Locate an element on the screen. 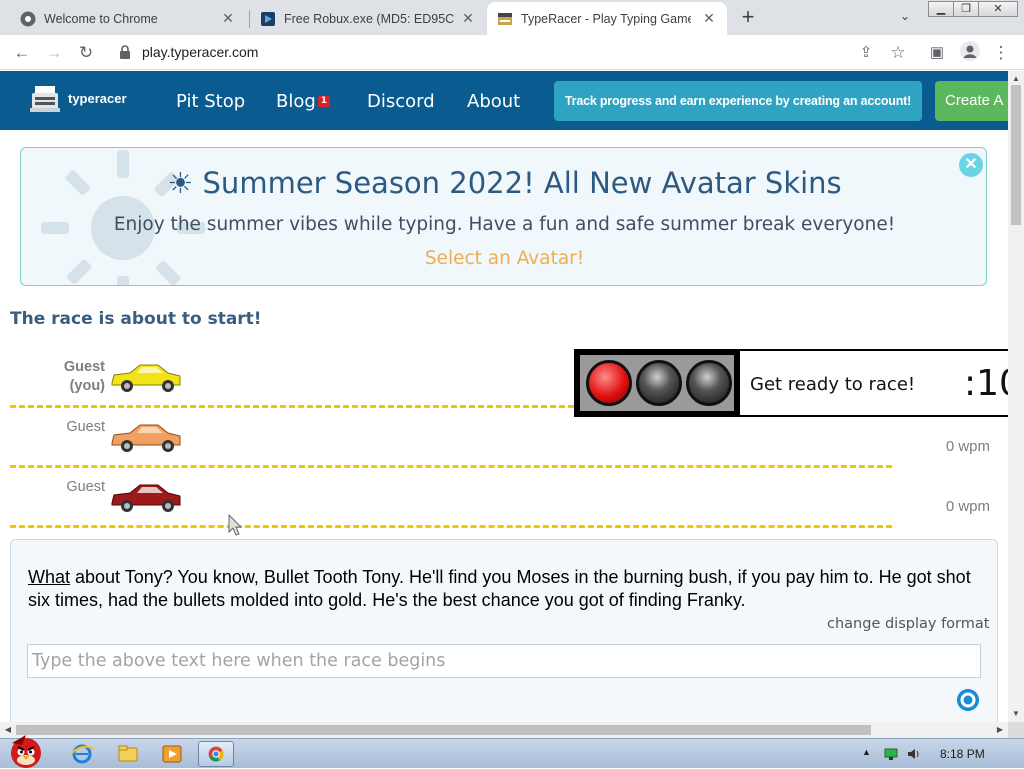  profile-avatar-icon is located at coordinates (970, 51).